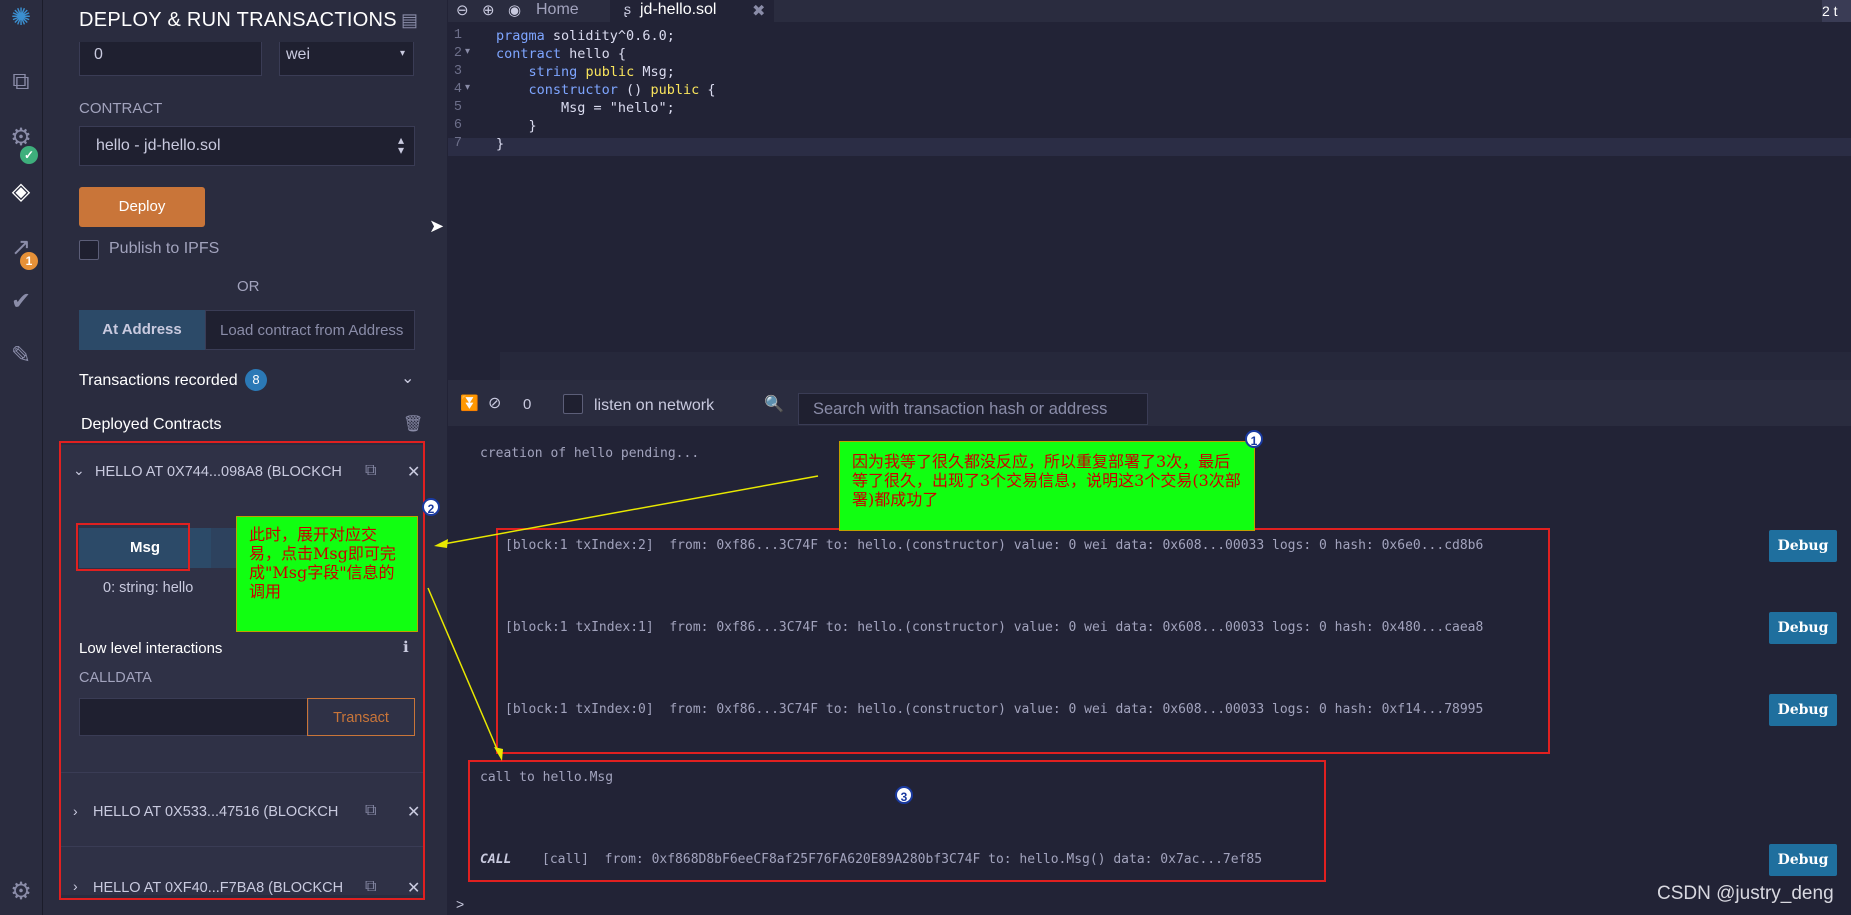  What do you see at coordinates (1254, 439) in the screenshot?
I see `marker-1: 1` at bounding box center [1254, 439].